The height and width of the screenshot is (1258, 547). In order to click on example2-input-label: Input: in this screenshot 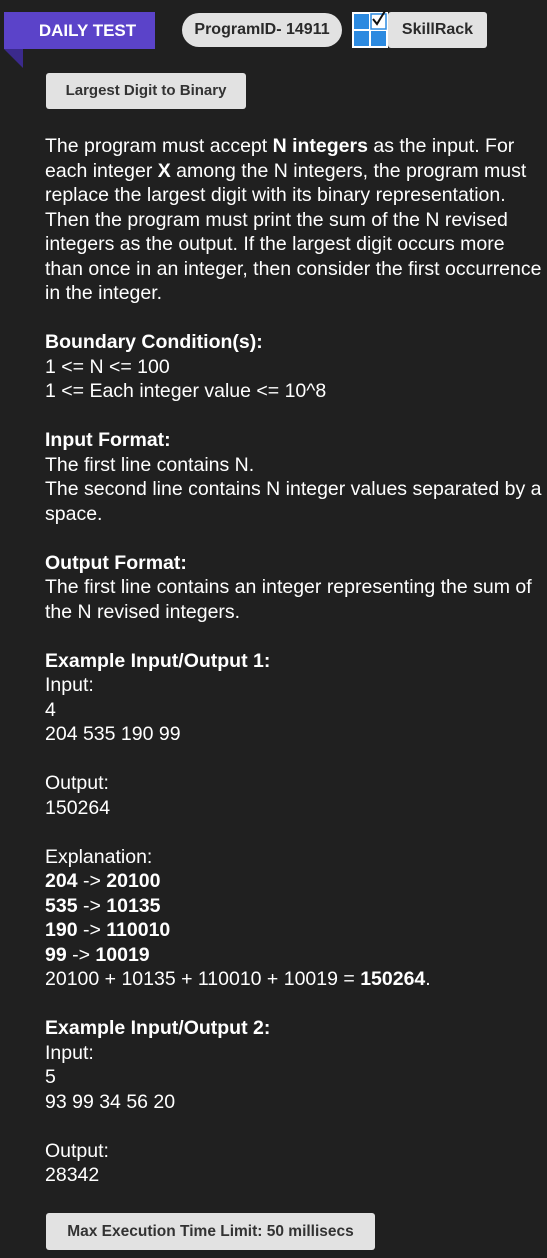, I will do `click(69, 1052)`.